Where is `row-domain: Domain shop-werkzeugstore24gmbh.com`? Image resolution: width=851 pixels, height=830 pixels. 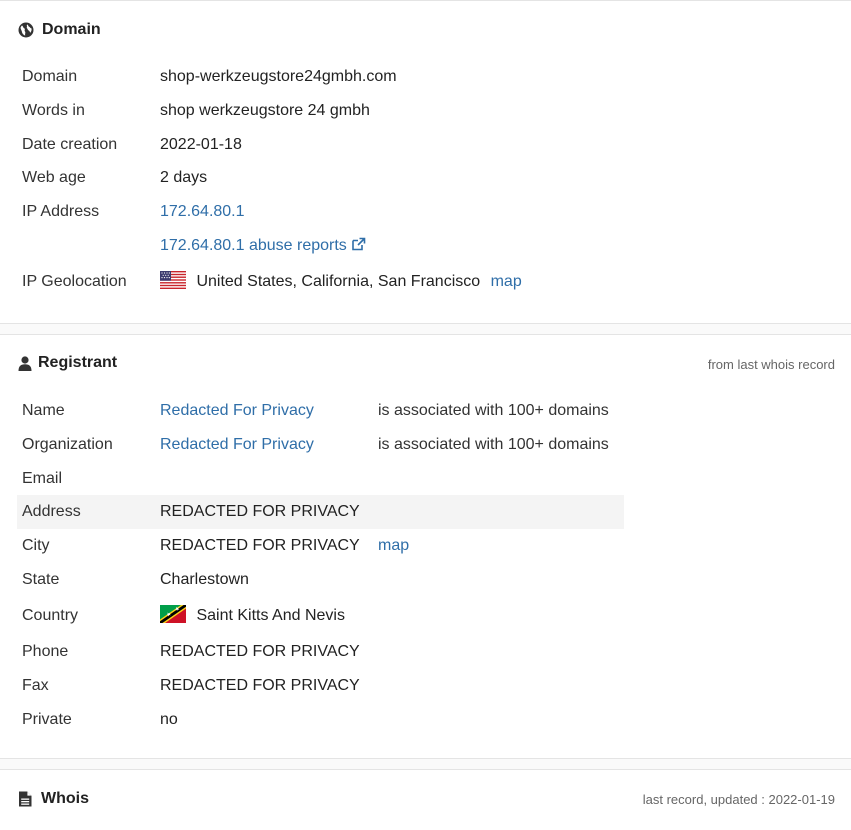
row-domain: Domain shop-werkzeugstore24gmbh.com is located at coordinates (269, 77).